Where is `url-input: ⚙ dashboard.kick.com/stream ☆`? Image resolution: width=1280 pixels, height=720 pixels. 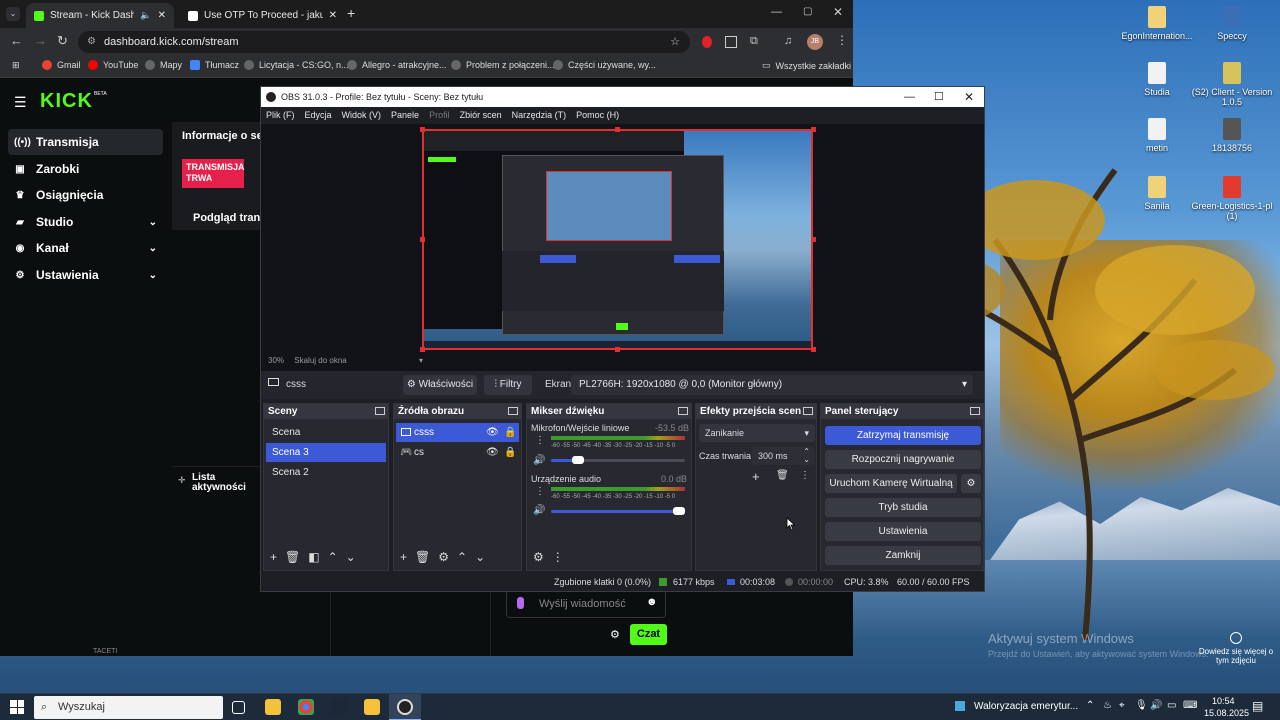 url-input: ⚙ dashboard.kick.com/stream ☆ is located at coordinates (384, 42).